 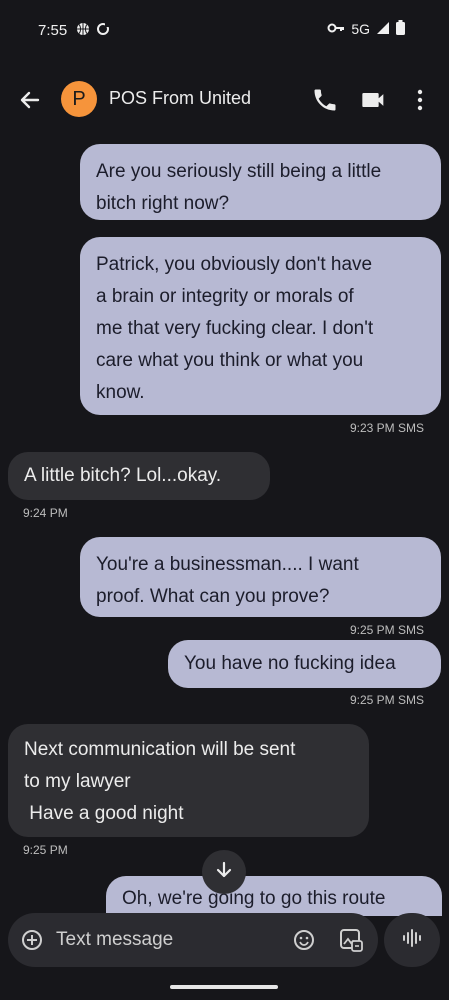 What do you see at coordinates (304, 942) in the screenshot?
I see `emoji-icon` at bounding box center [304, 942].